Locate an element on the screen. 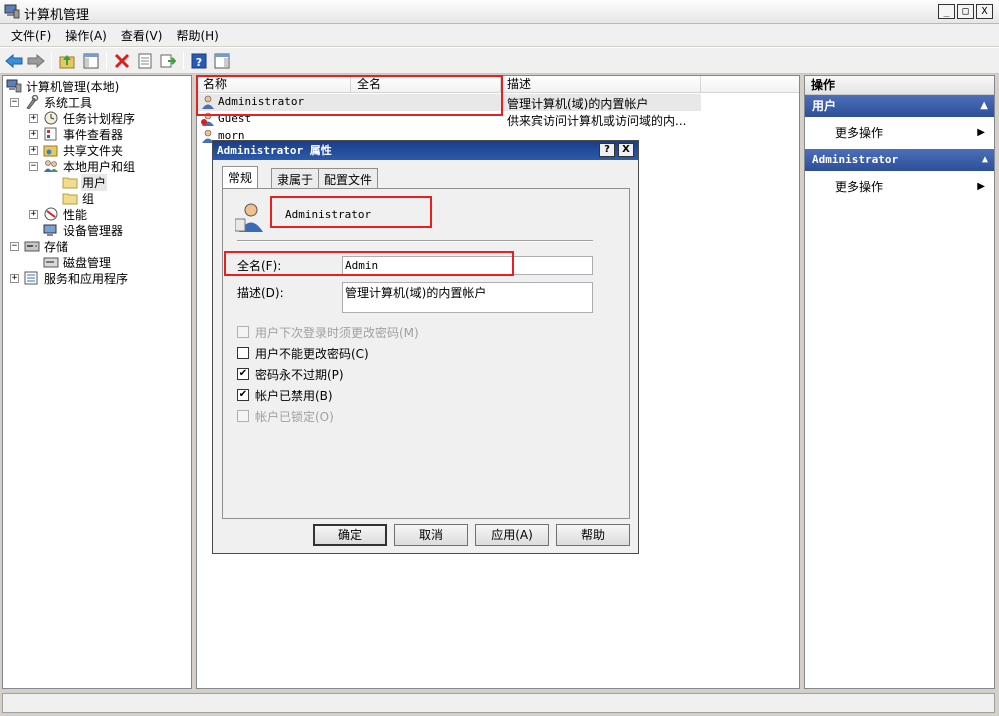  password-never-expires-checkbox: ✔ 密码永不过期(P) is located at coordinates (290, 374).